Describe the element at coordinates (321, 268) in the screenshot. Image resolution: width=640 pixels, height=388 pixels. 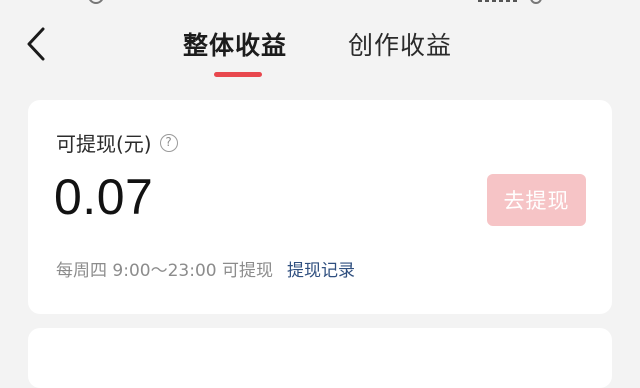
I see `withdraw-records-link: 提现记录` at that location.